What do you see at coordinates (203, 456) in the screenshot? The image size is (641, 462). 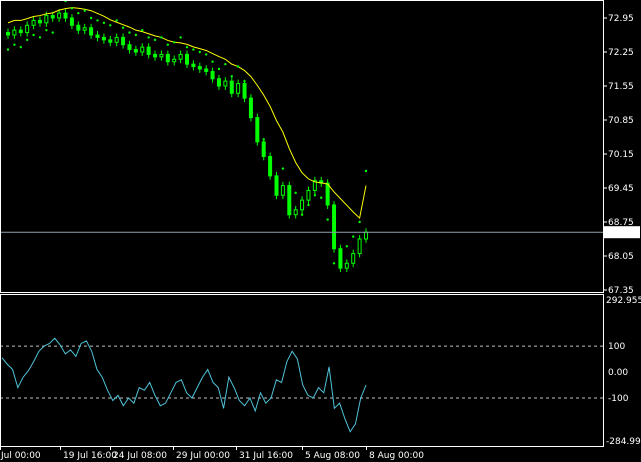 I see `time-axis-label: 29 Jul 00:00` at bounding box center [203, 456].